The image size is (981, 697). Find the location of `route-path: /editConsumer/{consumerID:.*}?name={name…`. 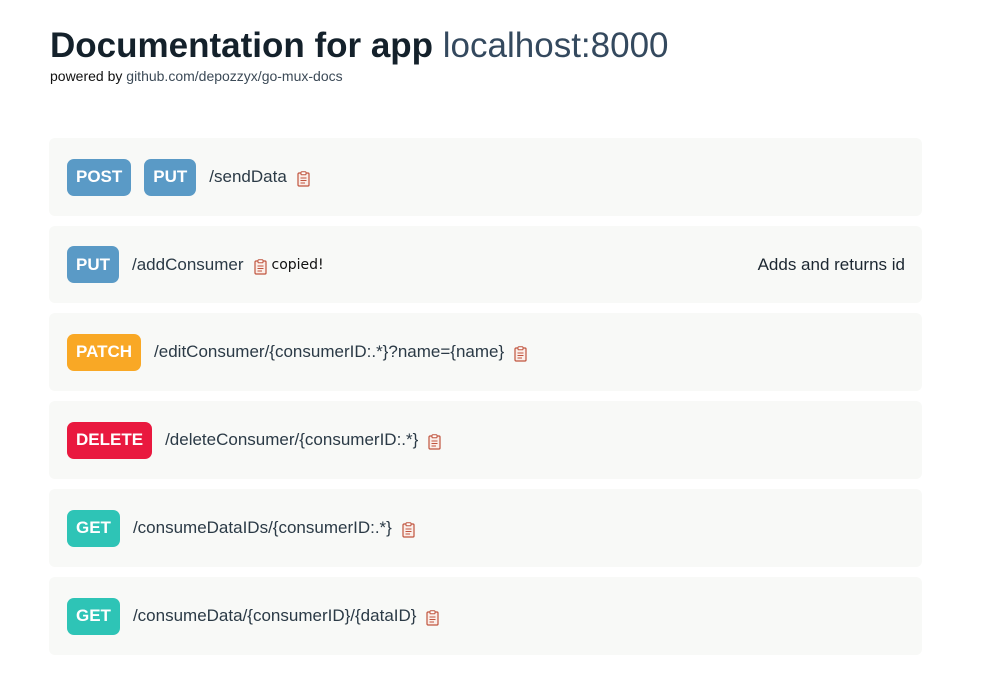

route-path: /editConsumer/{consumerID:.*}?name={name… is located at coordinates (329, 351).